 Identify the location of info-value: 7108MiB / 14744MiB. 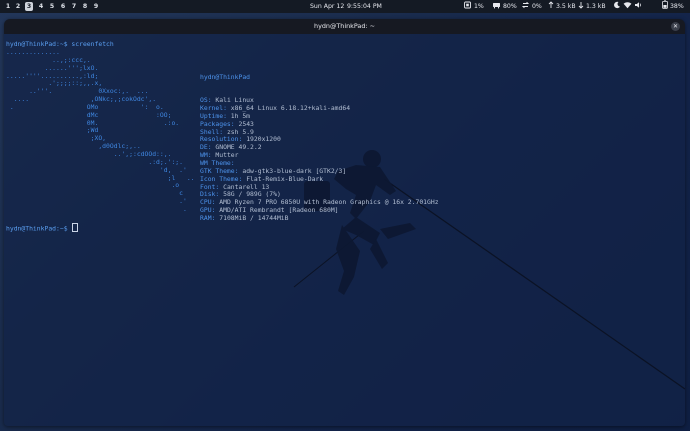
(254, 217).